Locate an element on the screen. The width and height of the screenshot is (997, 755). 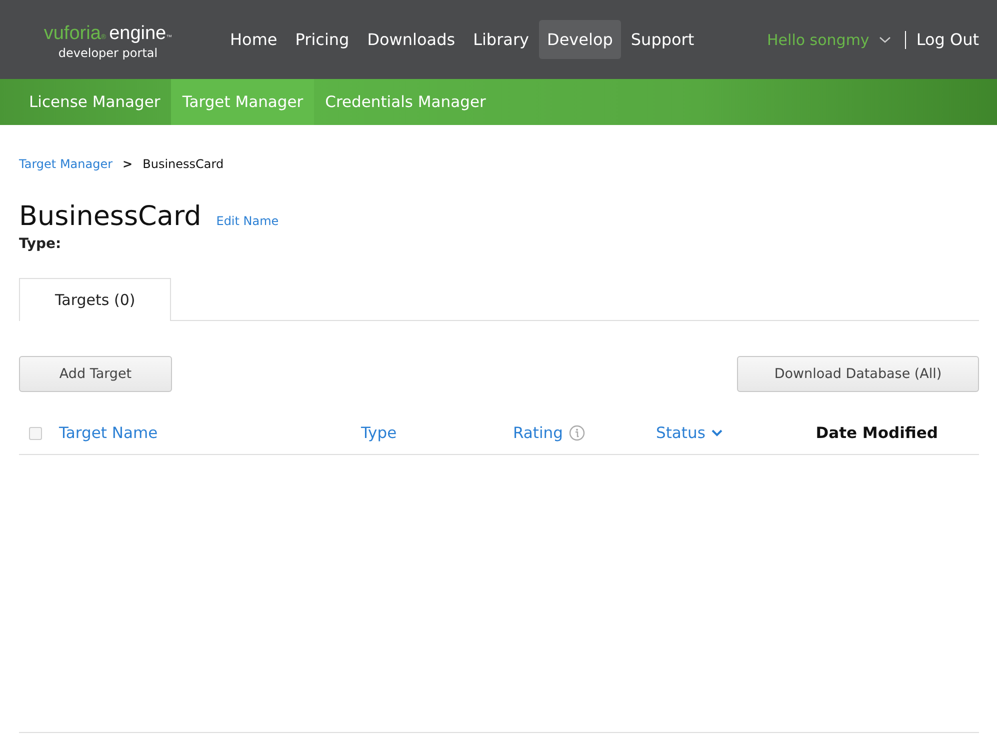
sort-caret-icon is located at coordinates (717, 433).